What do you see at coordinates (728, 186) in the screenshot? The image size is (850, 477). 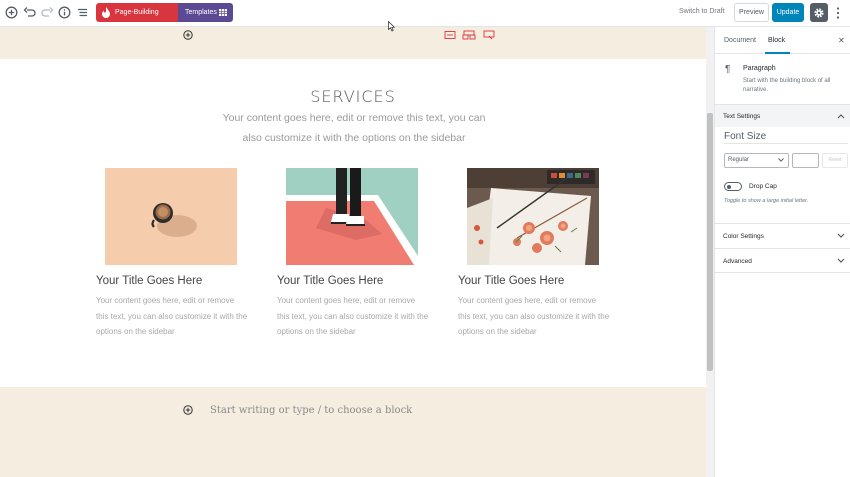 I see `toggle-knob` at bounding box center [728, 186].